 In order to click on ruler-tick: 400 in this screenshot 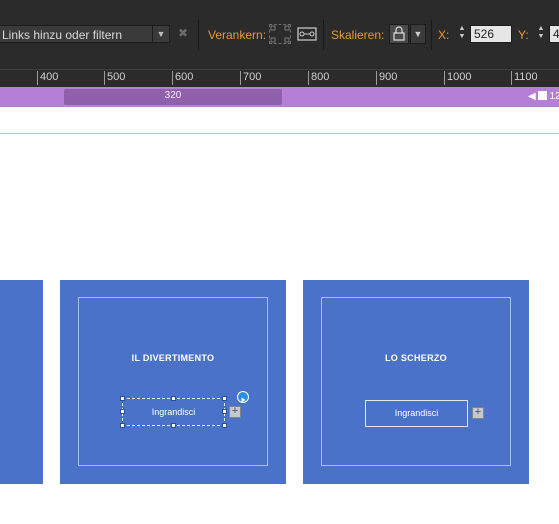, I will do `click(47, 78)`.